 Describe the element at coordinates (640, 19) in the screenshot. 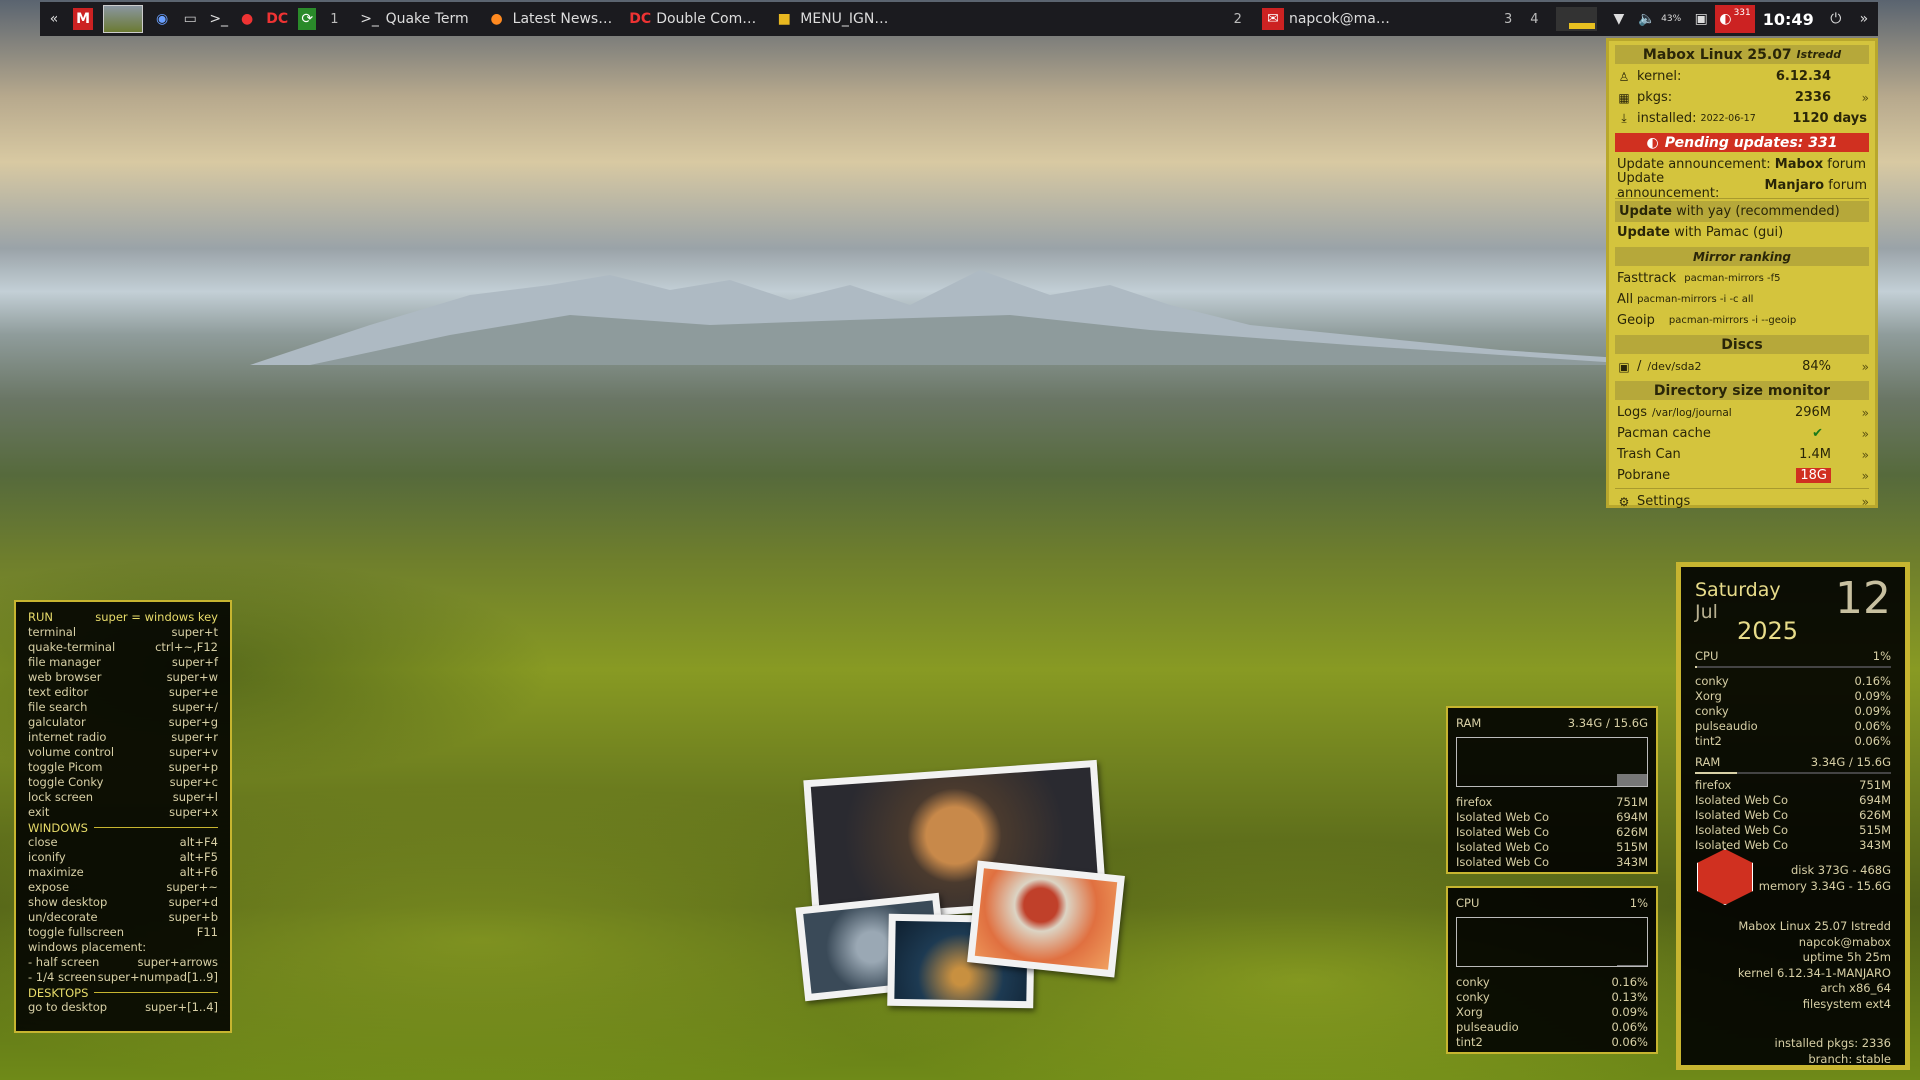

I see `double-commander-icon: DC` at that location.